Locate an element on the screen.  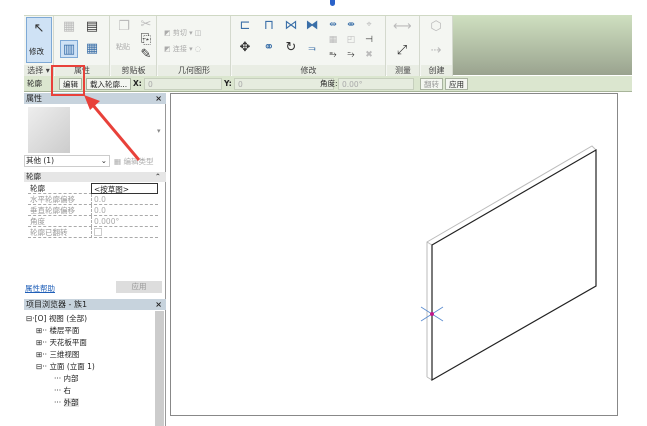
panel-top-edge is located at coordinates (429, 243).